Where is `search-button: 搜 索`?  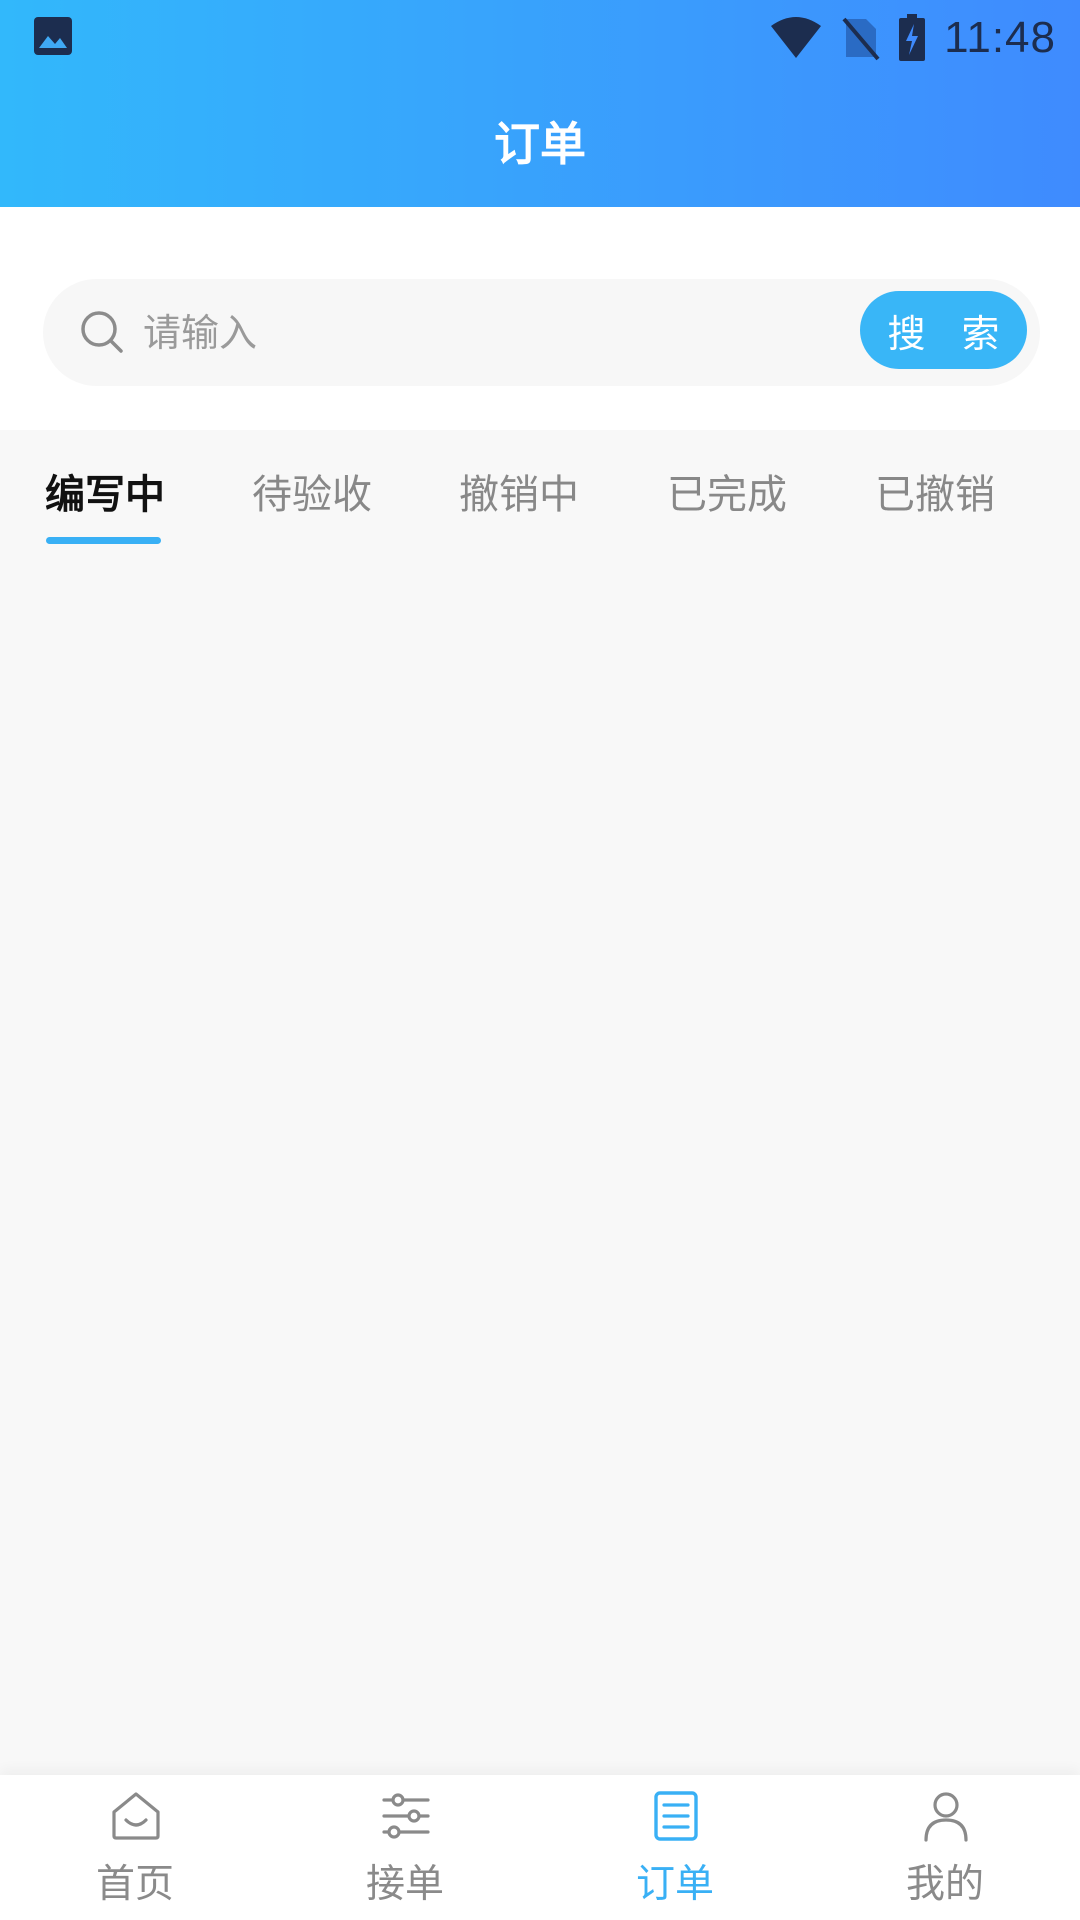
search-button: 搜 索 is located at coordinates (943, 330).